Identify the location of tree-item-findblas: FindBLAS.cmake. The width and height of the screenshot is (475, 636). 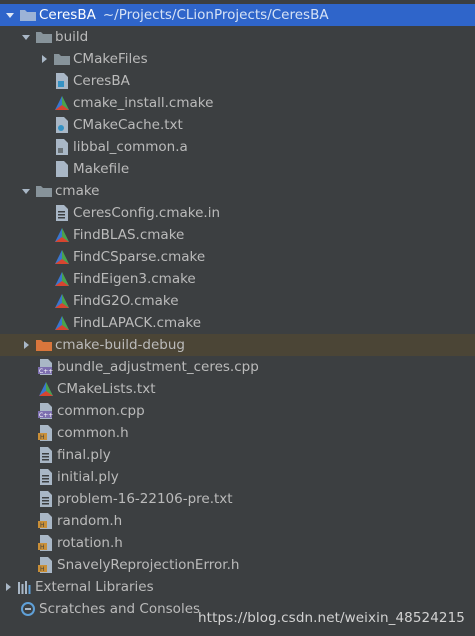
(237, 235).